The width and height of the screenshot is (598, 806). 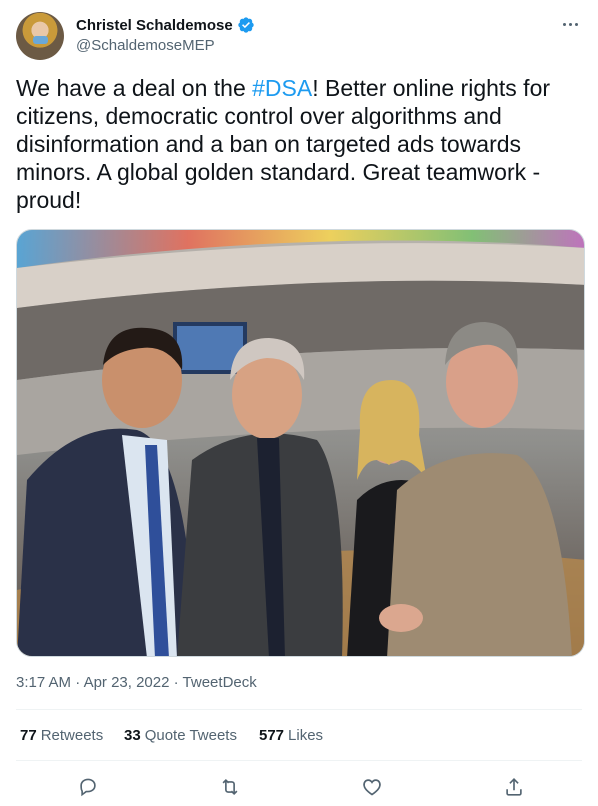 I want to click on quote-tweets-stat: 33 Quote Tweets, so click(x=191, y=735).